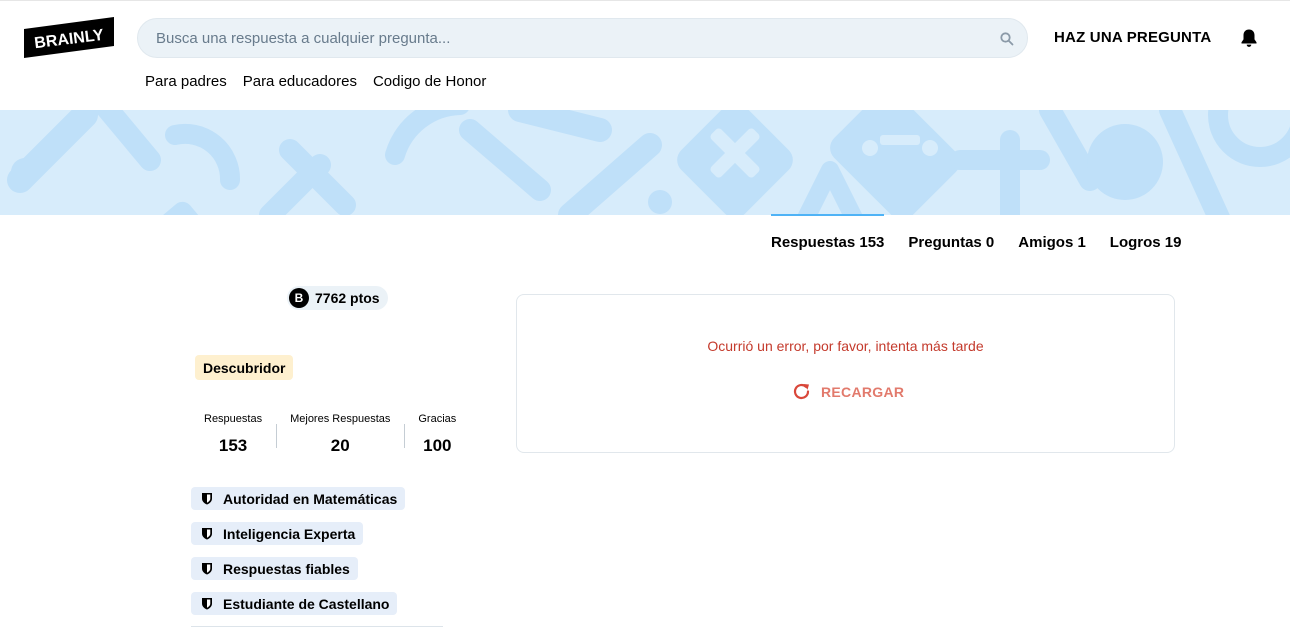 This screenshot has width=1290, height=628. I want to click on stat-value: 100, so click(437, 445).